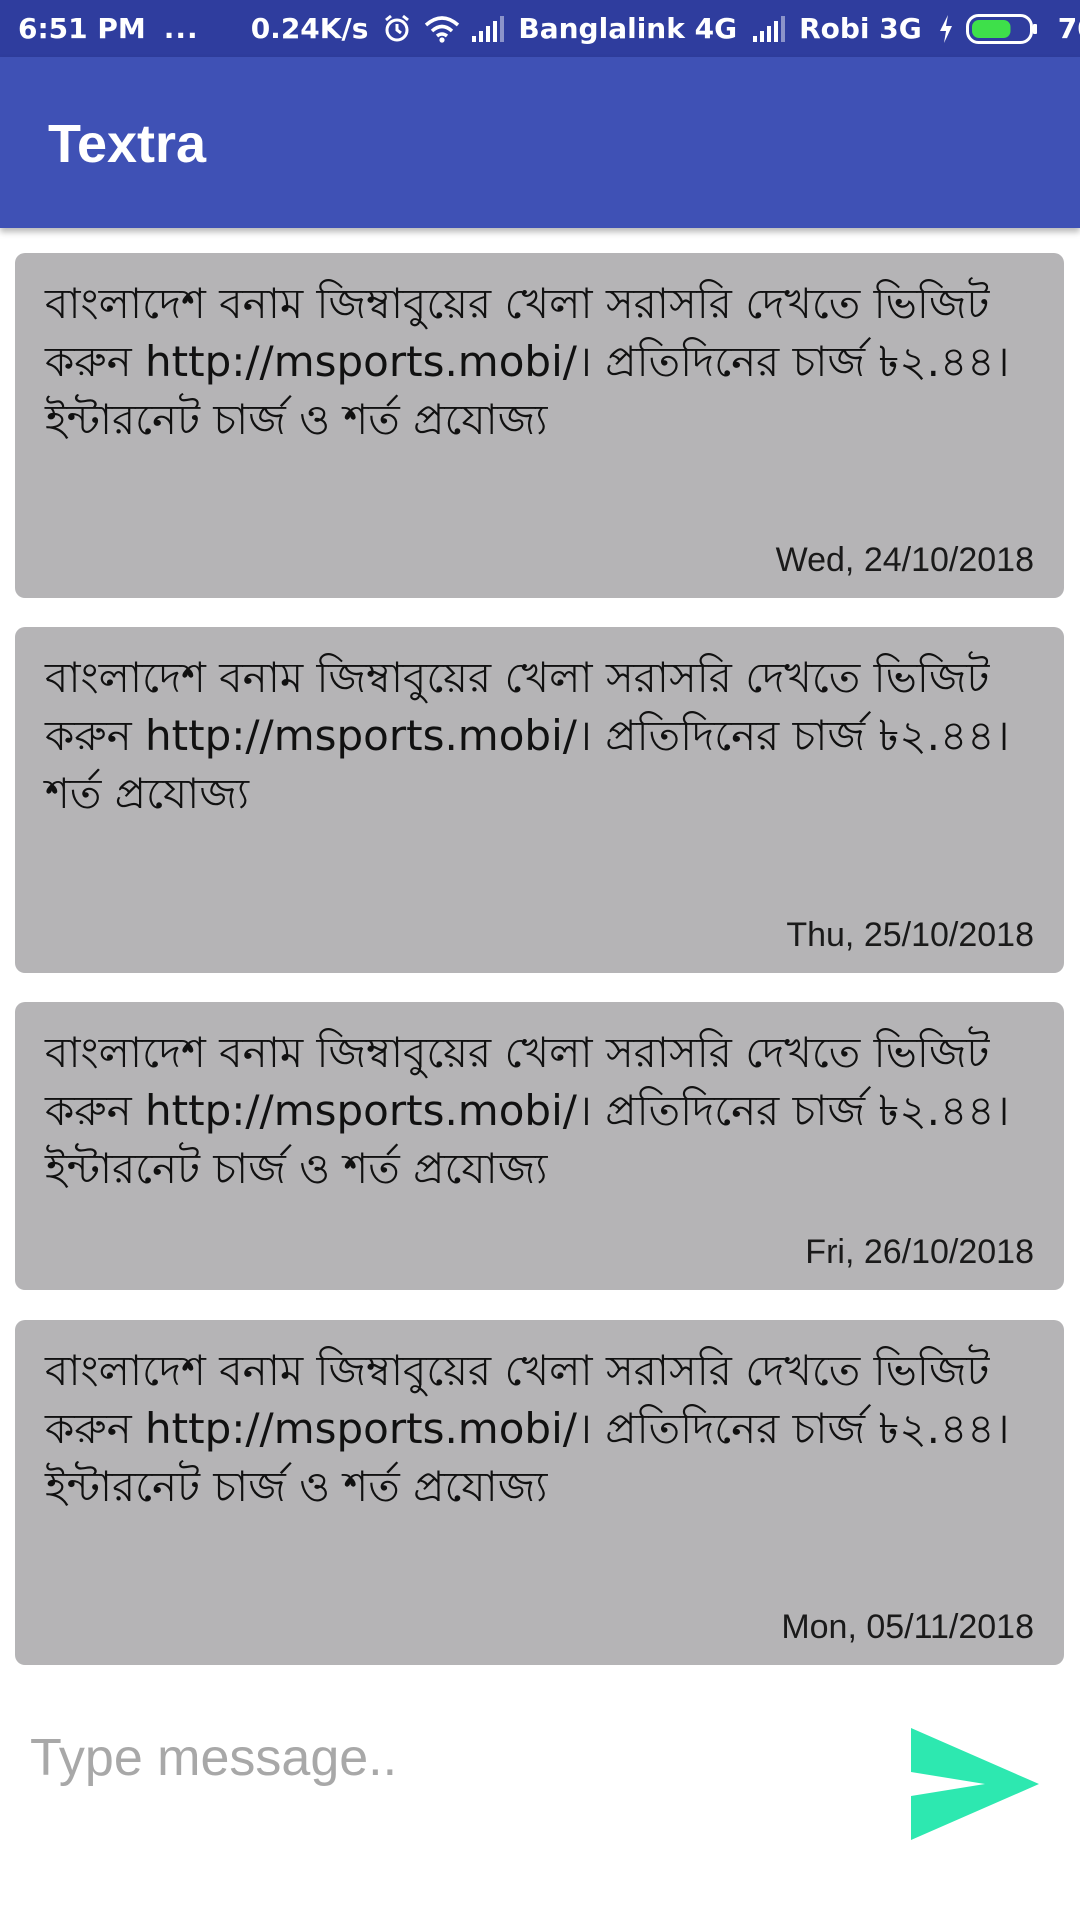 This screenshot has height=1920, width=1080. I want to click on battery-icon, so click(1001, 28).